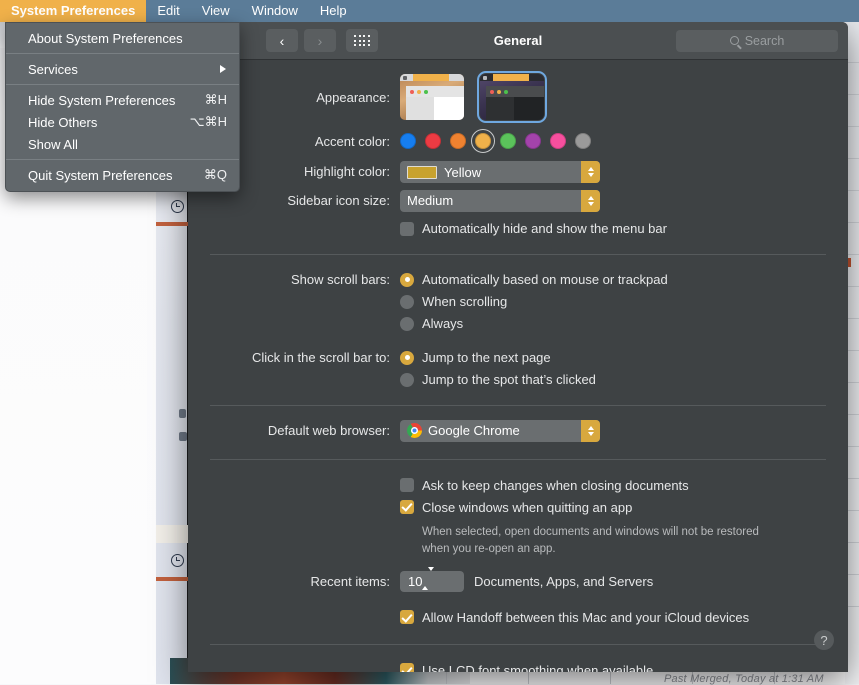 The width and height of the screenshot is (859, 685). I want to click on menubar-item-help: Help, so click(333, 11).